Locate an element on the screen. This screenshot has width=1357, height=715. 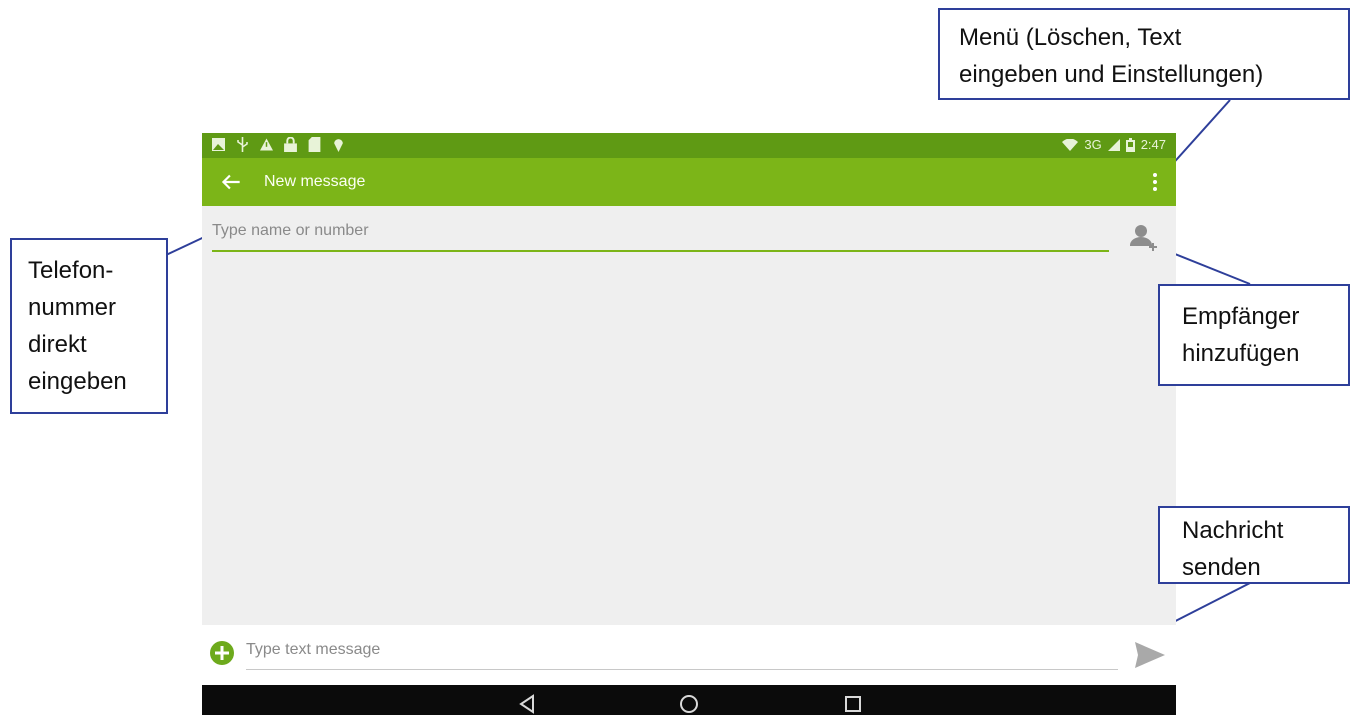
usb-icon is located at coordinates (242, 144).